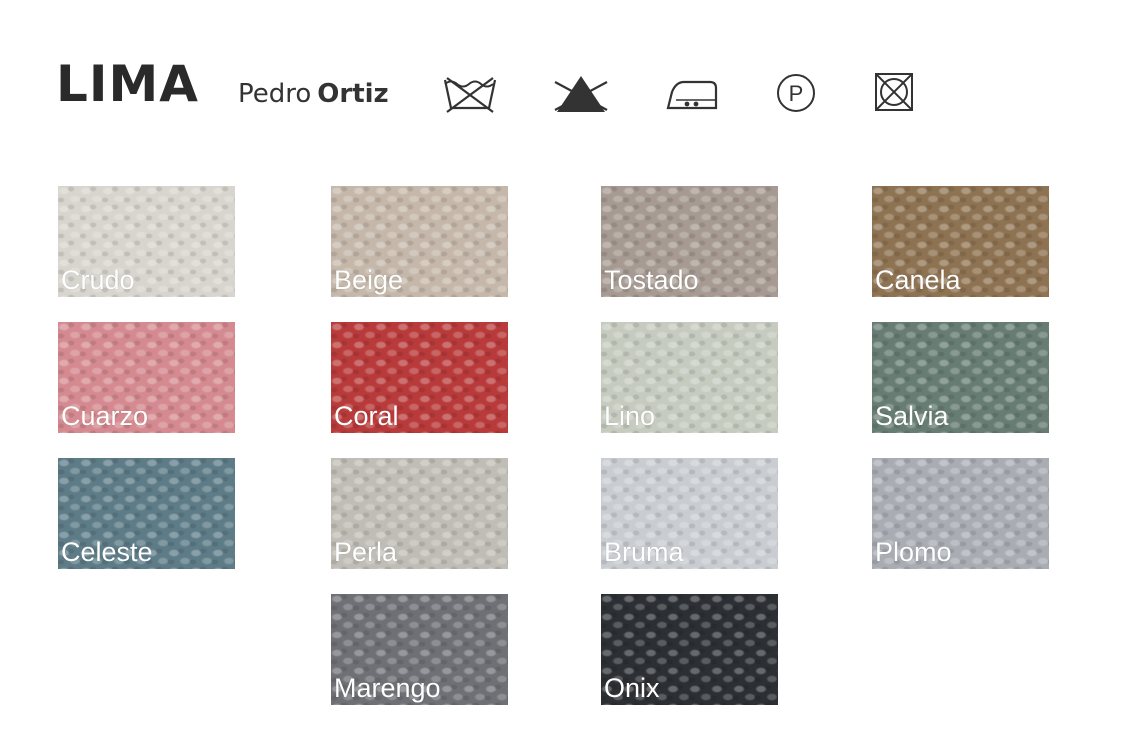 The height and width of the screenshot is (731, 1126). What do you see at coordinates (419, 513) in the screenshot?
I see `swatch-perla: Perla` at bounding box center [419, 513].